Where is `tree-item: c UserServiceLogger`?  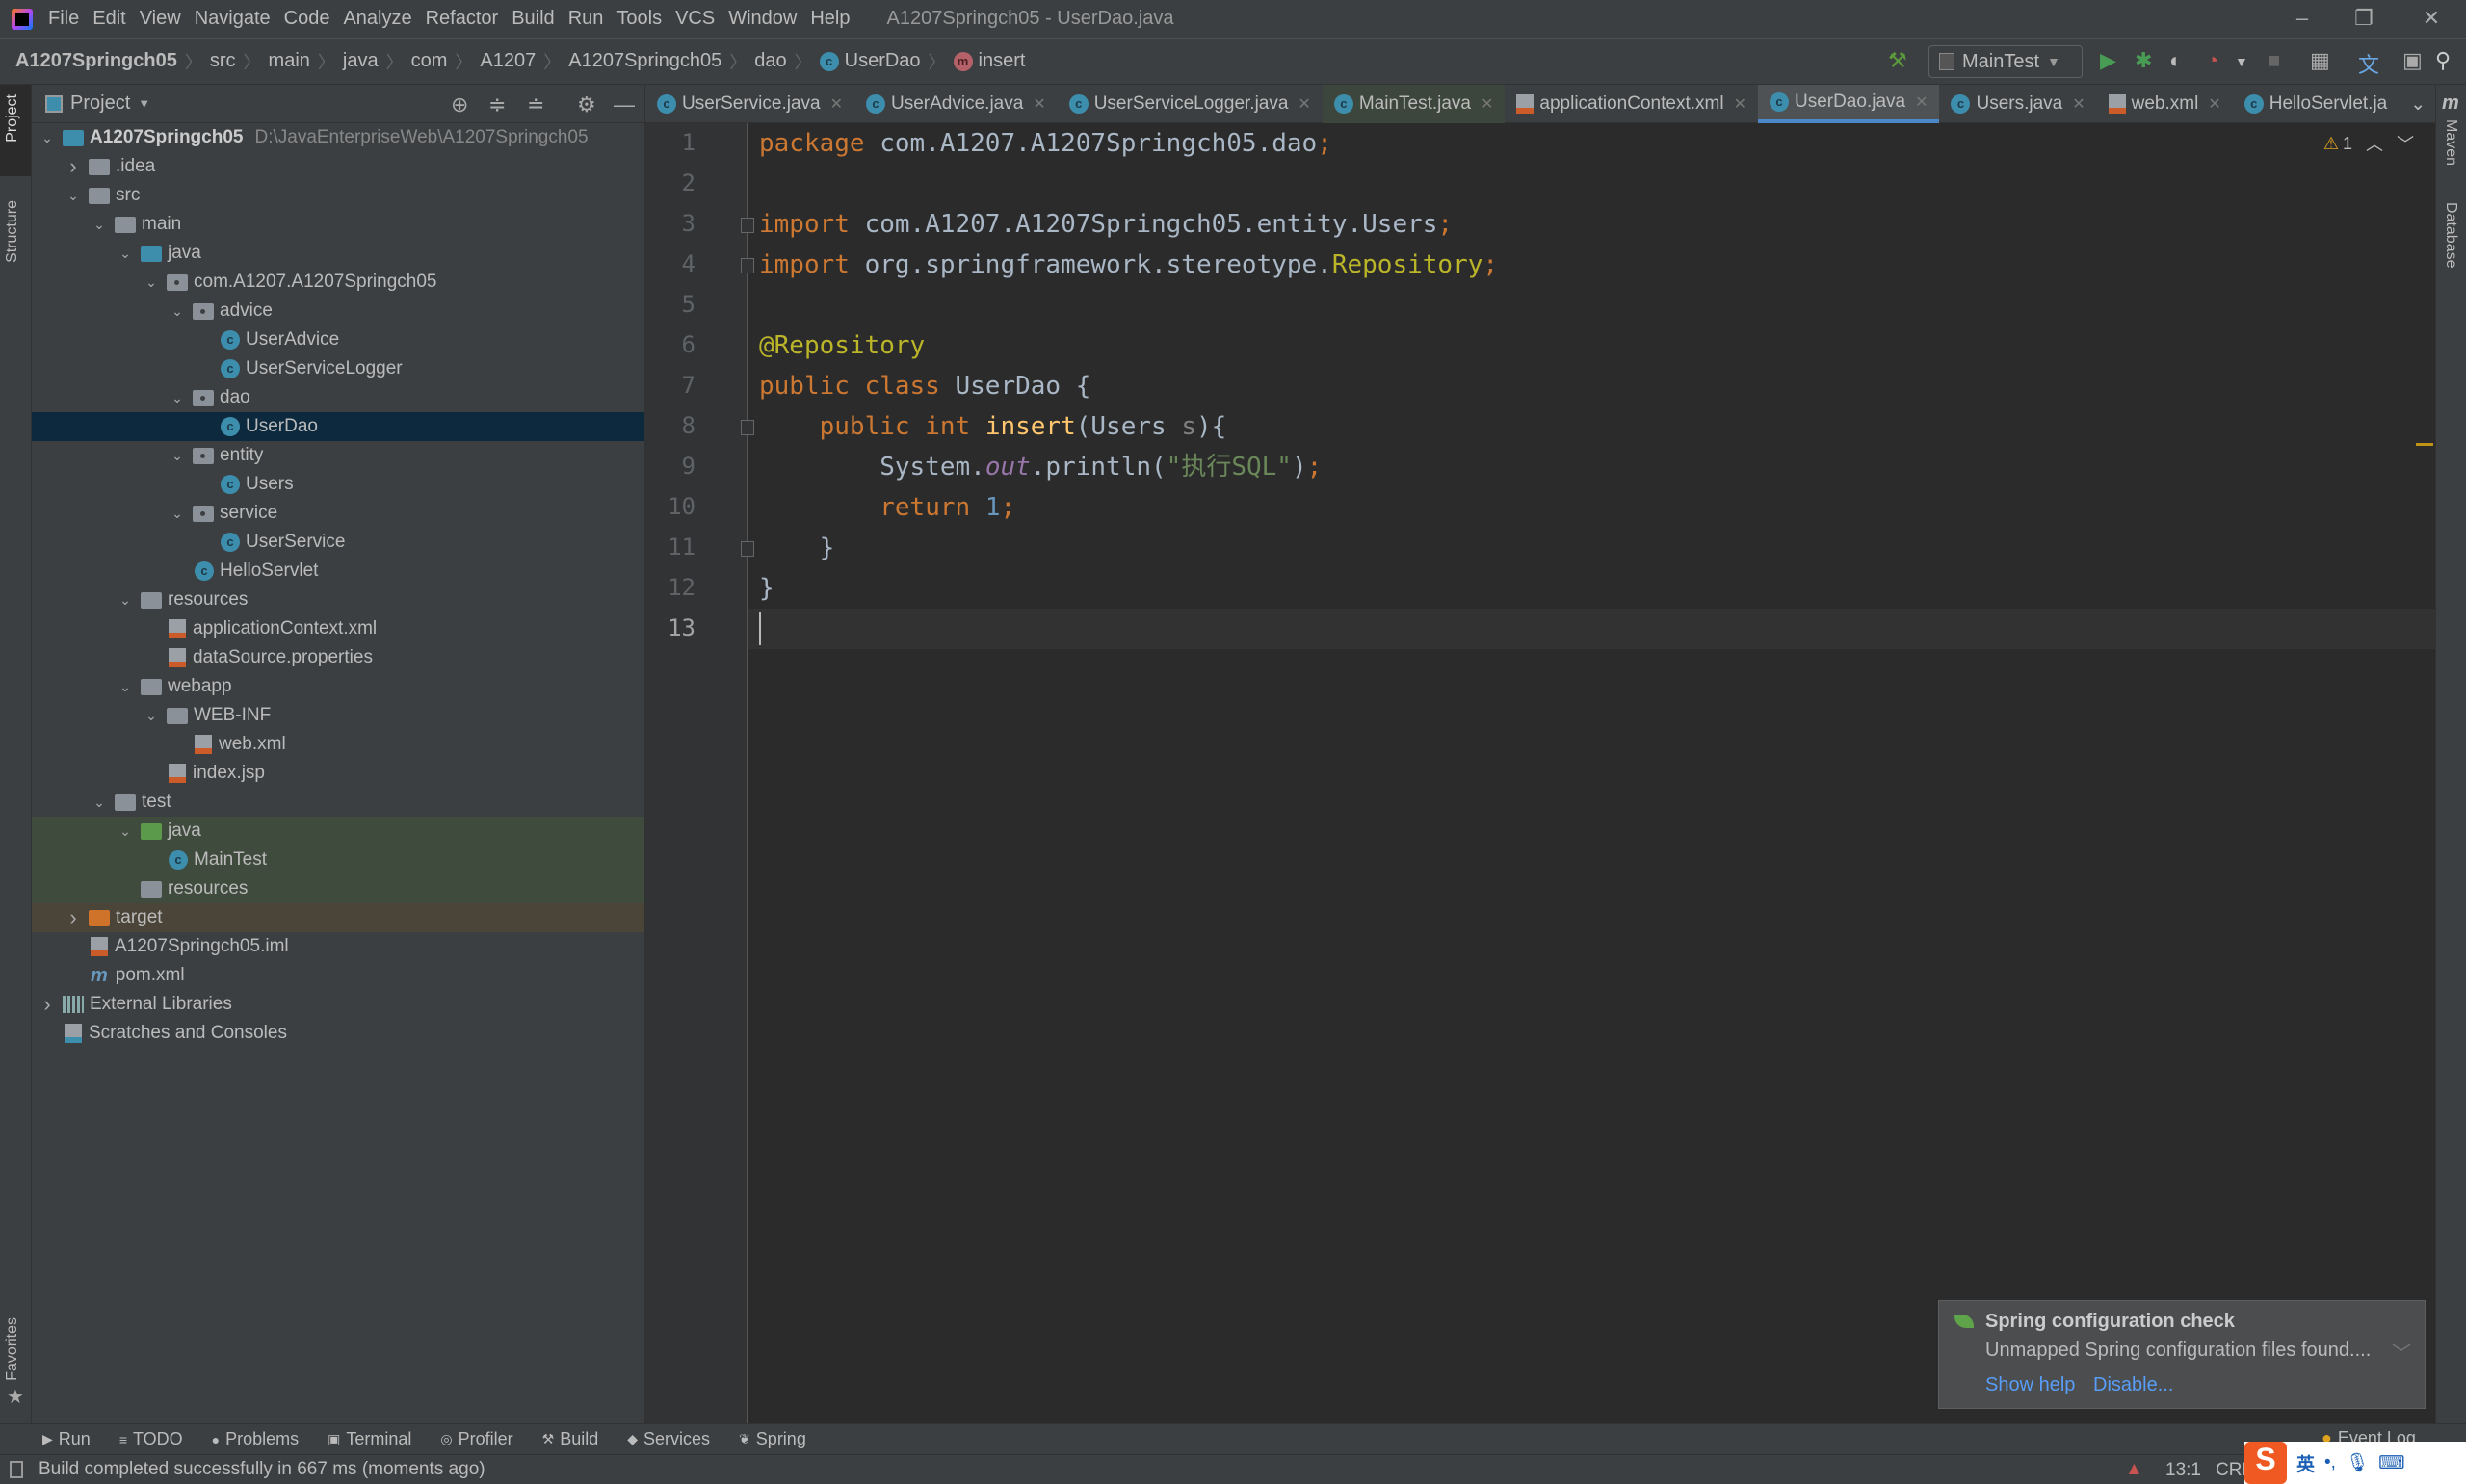
tree-item: c UserServiceLogger is located at coordinates (338, 368).